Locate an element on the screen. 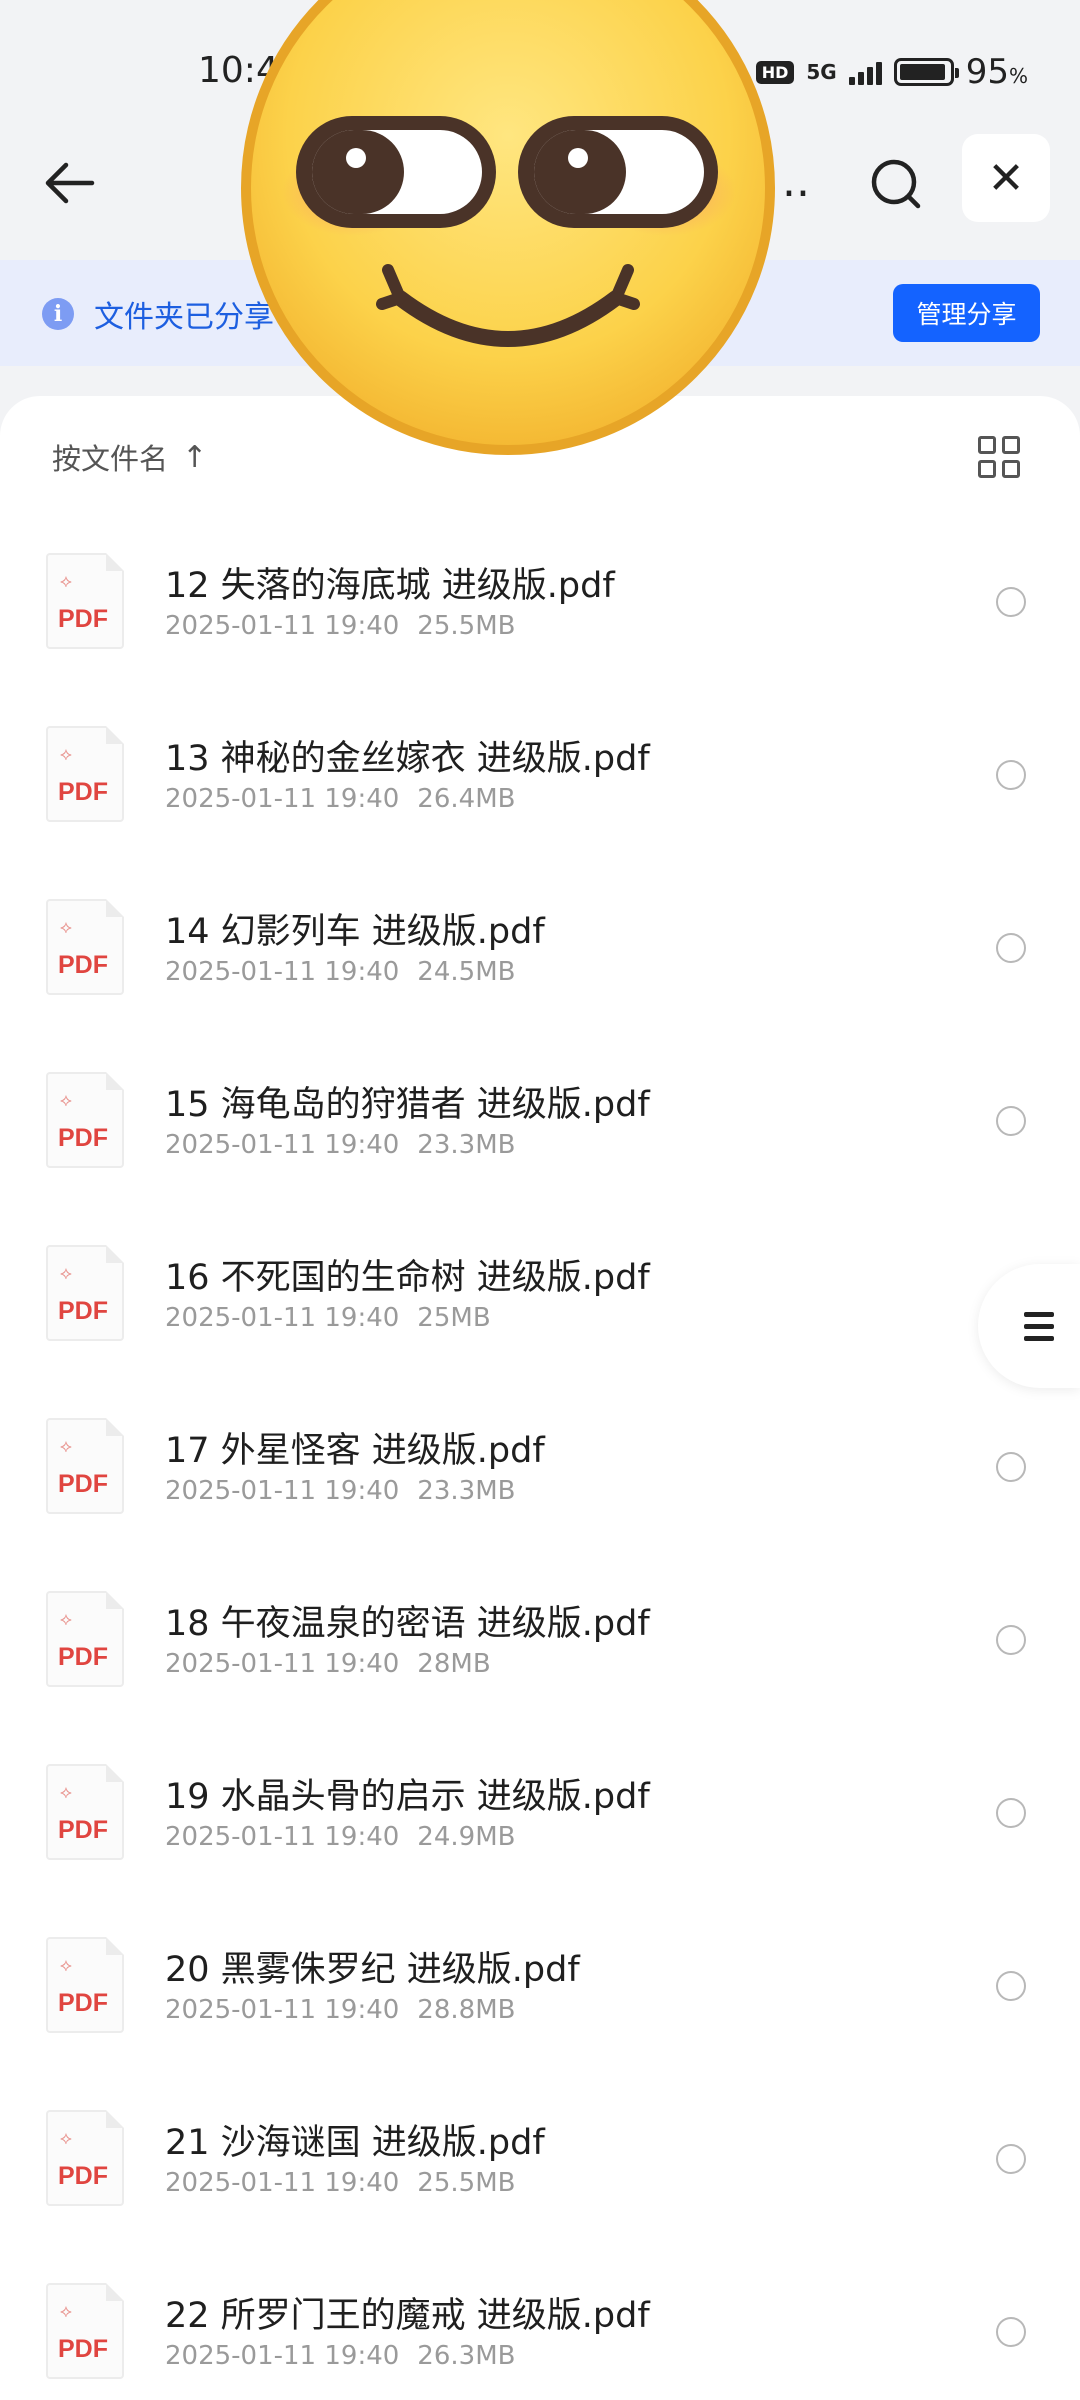  back-button is located at coordinates (69, 183).